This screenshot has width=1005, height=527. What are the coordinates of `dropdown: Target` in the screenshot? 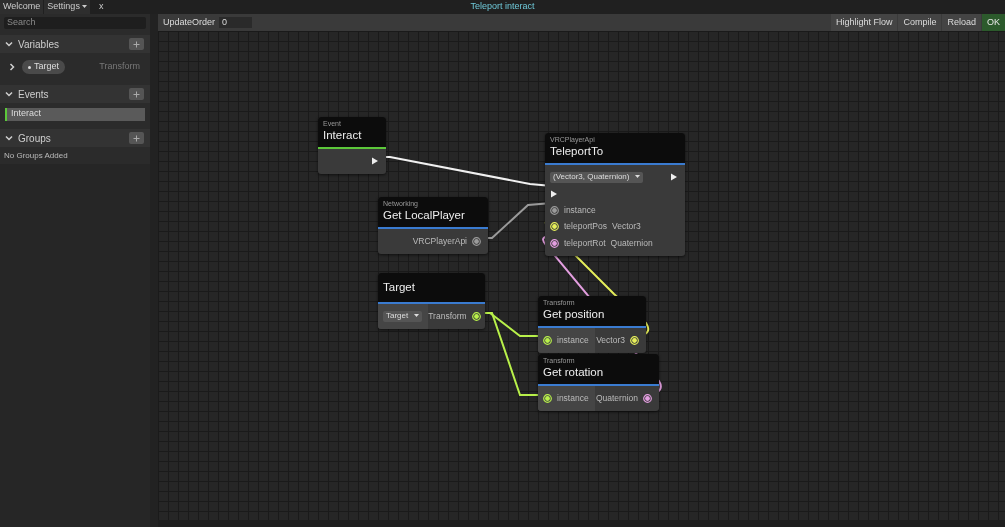 It's located at (403, 316).